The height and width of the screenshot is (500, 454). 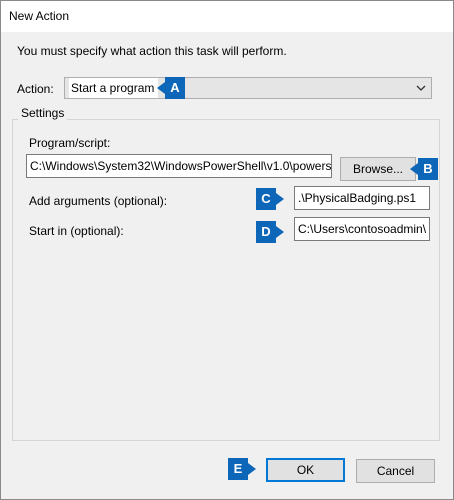 What do you see at coordinates (305, 470) in the screenshot?
I see `ok-button: OK` at bounding box center [305, 470].